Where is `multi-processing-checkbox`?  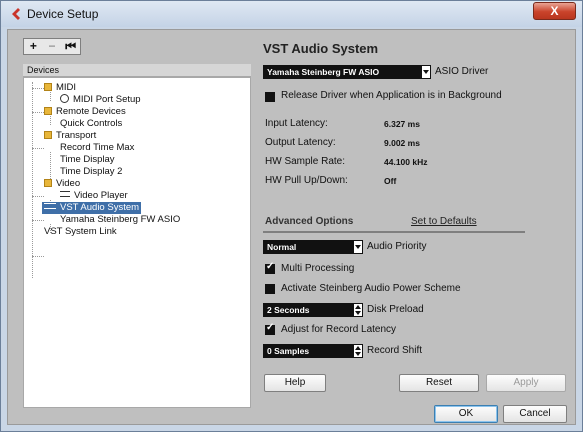
multi-processing-checkbox is located at coordinates (270, 267).